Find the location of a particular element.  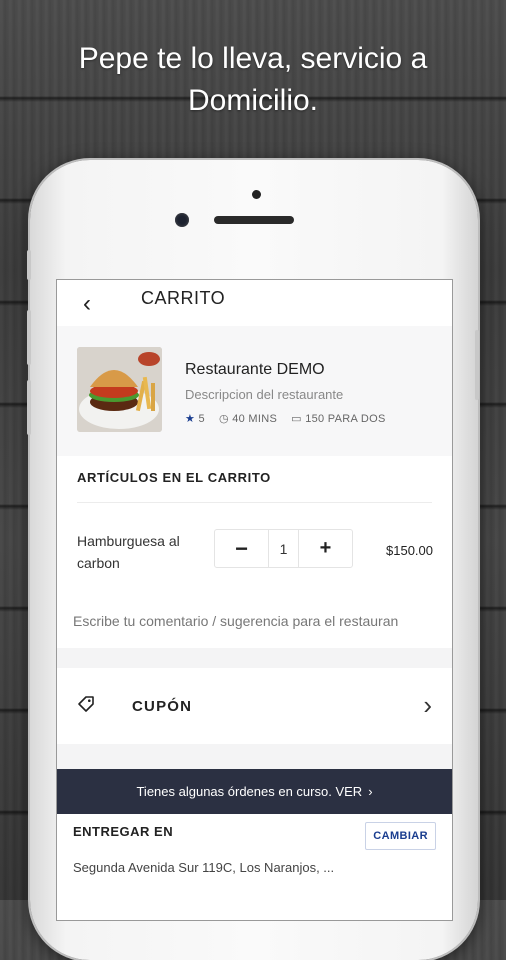

star-icon: ★ is located at coordinates (190, 419).